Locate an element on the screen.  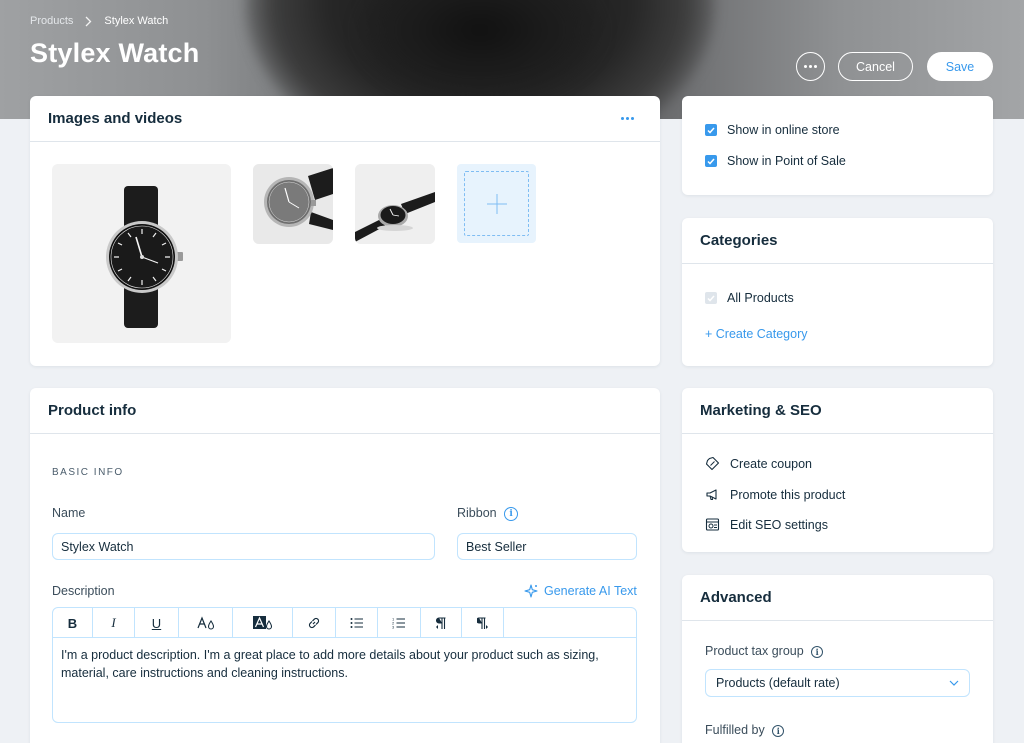
bold-glyph: B is located at coordinates (72, 623).